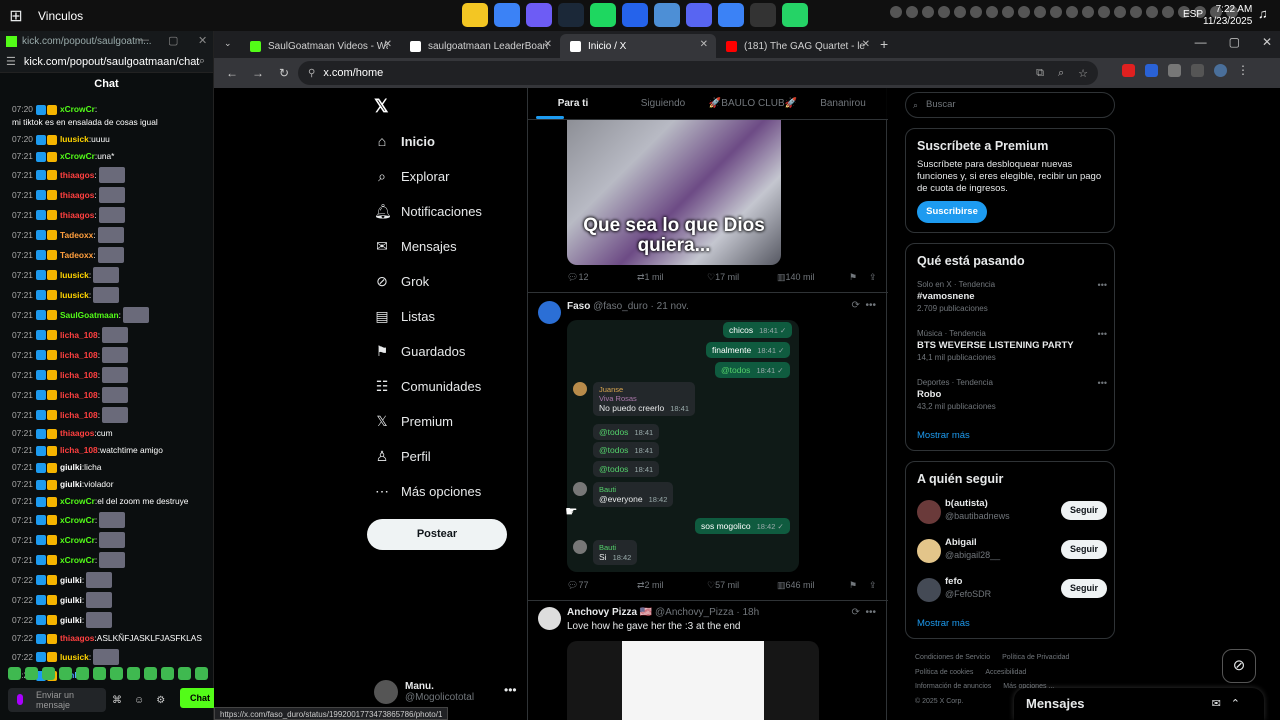 The image size is (1280, 720). What do you see at coordinates (953, 686) in the screenshot?
I see `footer-link: Información de anuncios` at bounding box center [953, 686].